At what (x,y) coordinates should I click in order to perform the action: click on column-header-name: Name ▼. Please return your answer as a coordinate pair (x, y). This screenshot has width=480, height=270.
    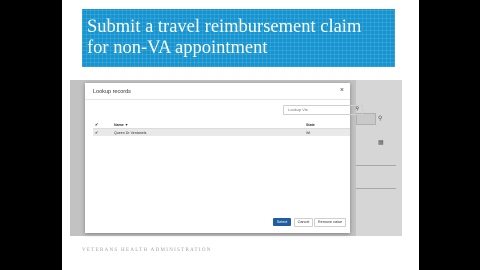
    Looking at the image, I should click on (121, 125).